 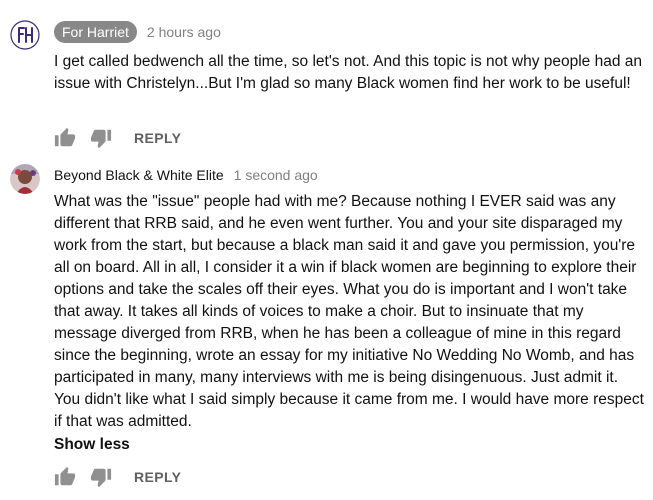 What do you see at coordinates (276, 175) in the screenshot?
I see `timestamp: 1 second ago` at bounding box center [276, 175].